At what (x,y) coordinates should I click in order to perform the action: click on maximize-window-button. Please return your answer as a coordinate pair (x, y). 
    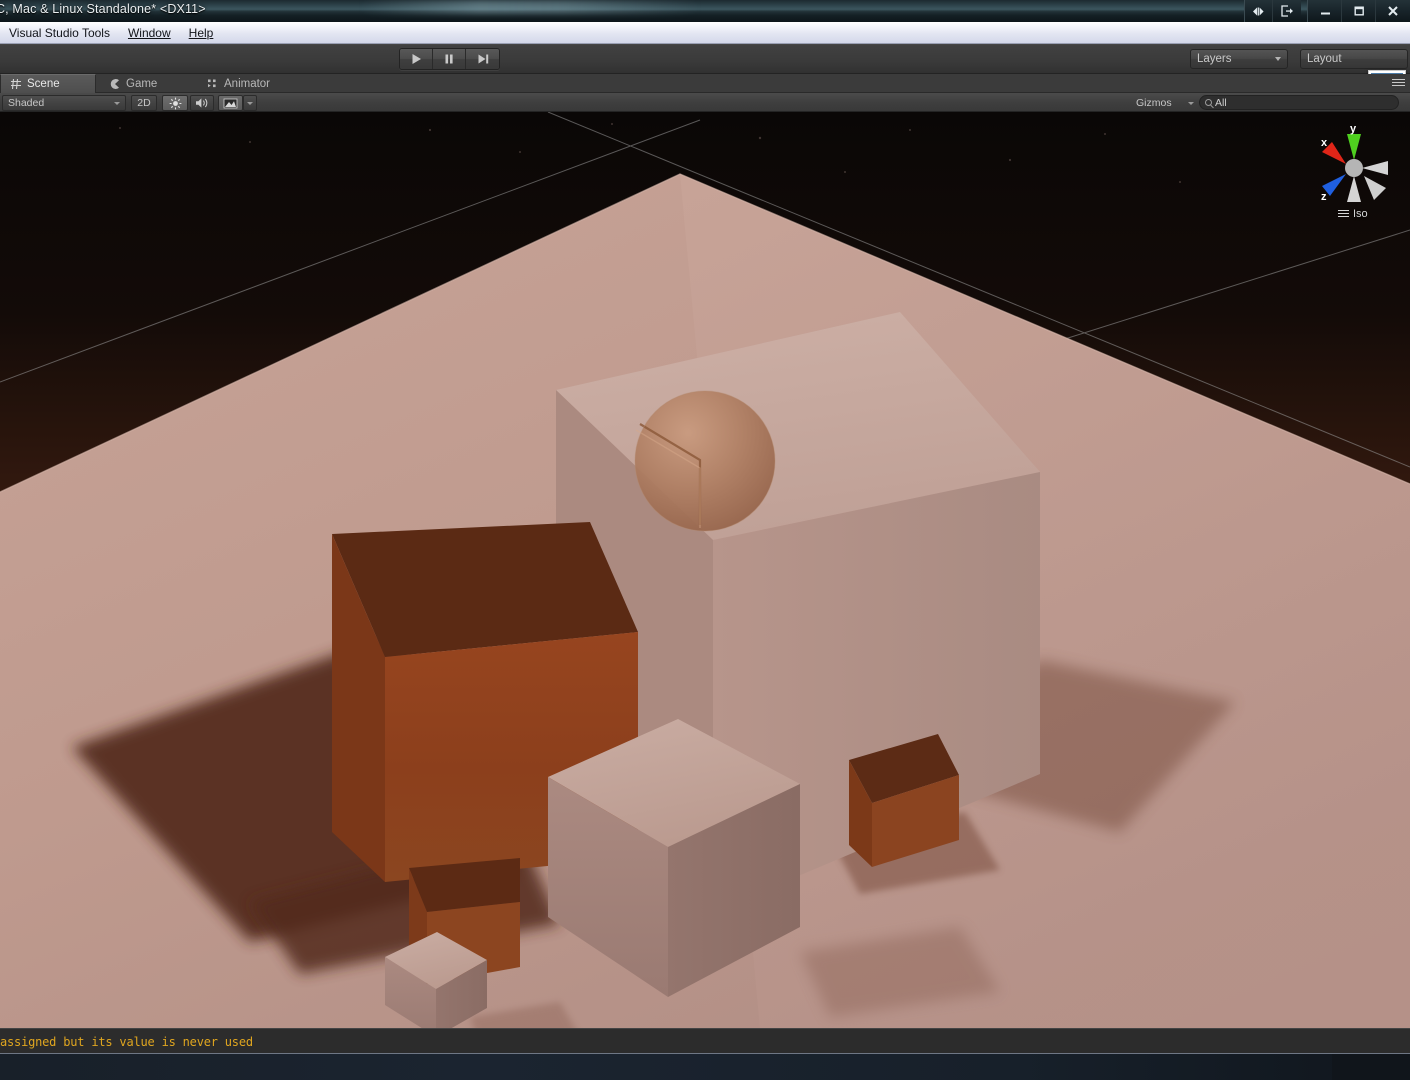
    Looking at the image, I should click on (1359, 11).